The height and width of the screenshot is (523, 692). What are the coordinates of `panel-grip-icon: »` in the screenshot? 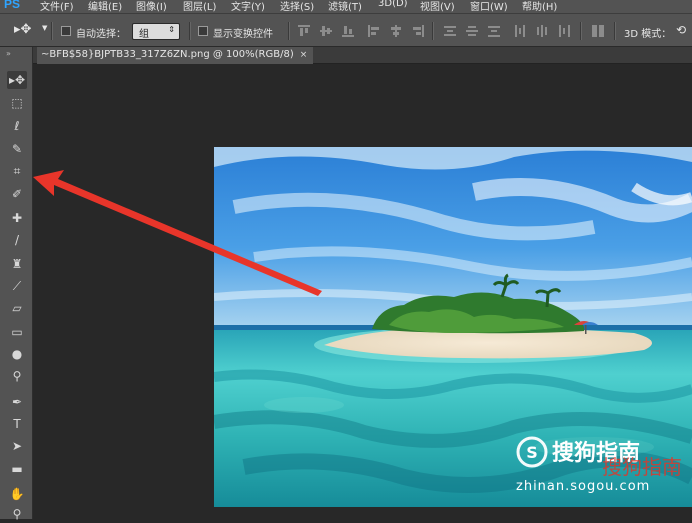 It's located at (8, 53).